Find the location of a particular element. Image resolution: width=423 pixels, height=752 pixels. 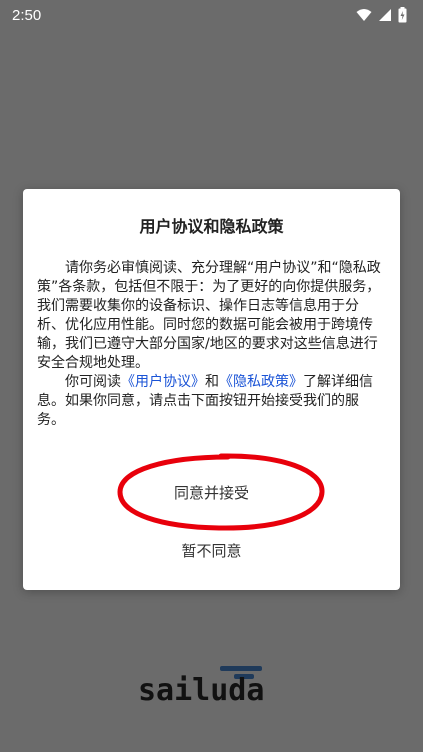

sailuda-logo: sailuda is located at coordinates (201, 686).